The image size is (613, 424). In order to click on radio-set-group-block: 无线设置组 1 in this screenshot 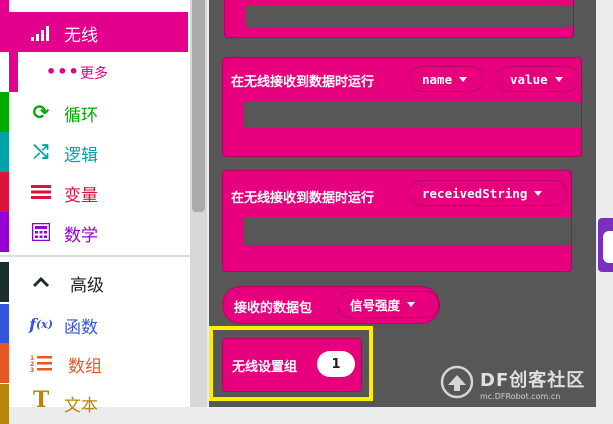, I will do `click(292, 365)`.